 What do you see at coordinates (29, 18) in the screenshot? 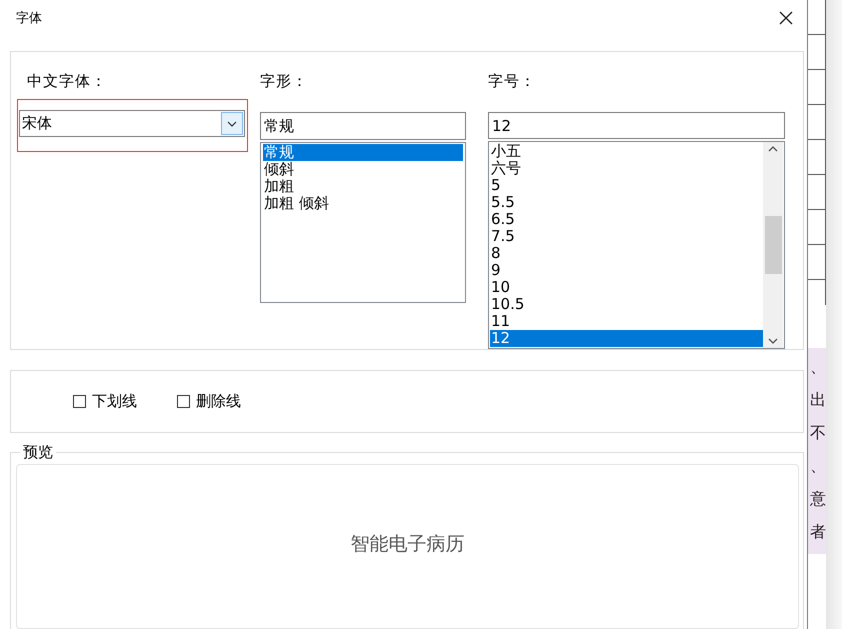
I see `window-title: 字体` at bounding box center [29, 18].